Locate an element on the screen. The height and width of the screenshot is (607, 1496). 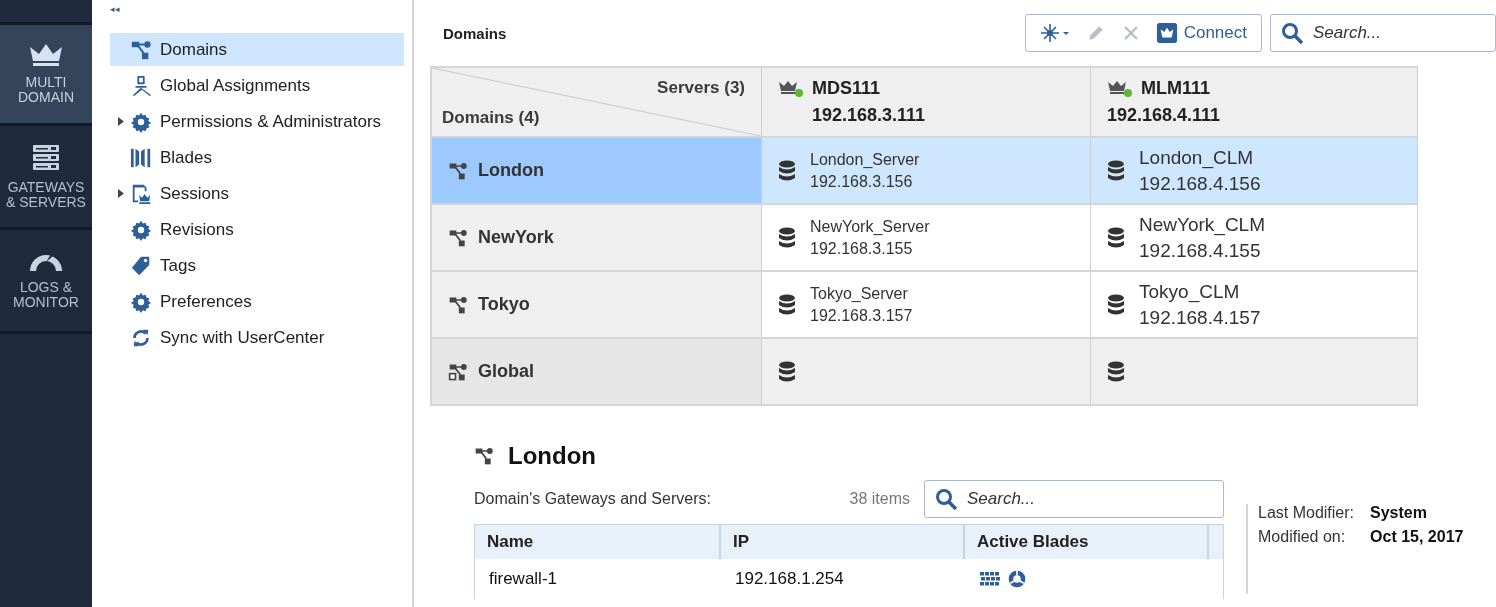
column-header: IP is located at coordinates (843, 542).